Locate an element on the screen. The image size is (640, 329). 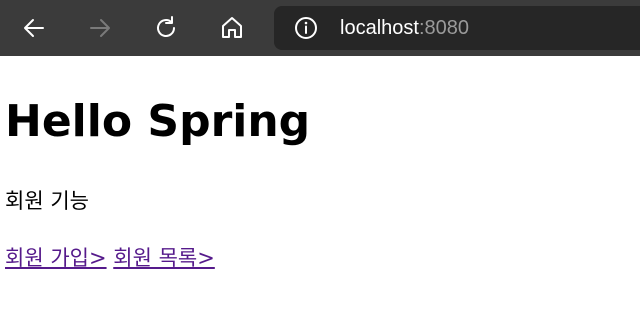
home-button is located at coordinates (232, 28).